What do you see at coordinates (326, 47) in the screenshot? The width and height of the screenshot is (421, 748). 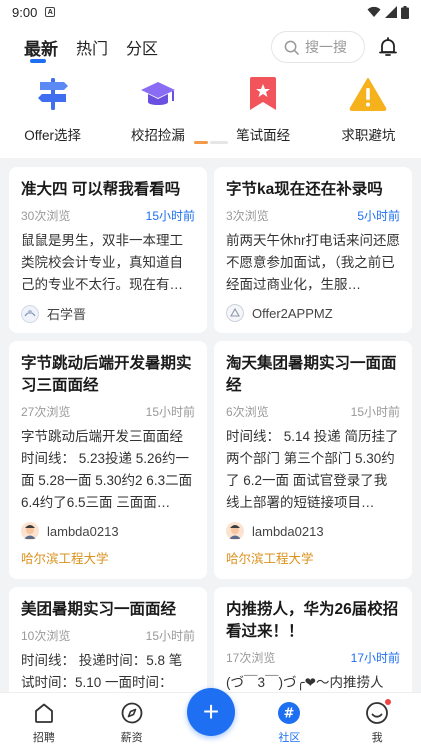 I see `search-placeholder: 搜一搜` at bounding box center [326, 47].